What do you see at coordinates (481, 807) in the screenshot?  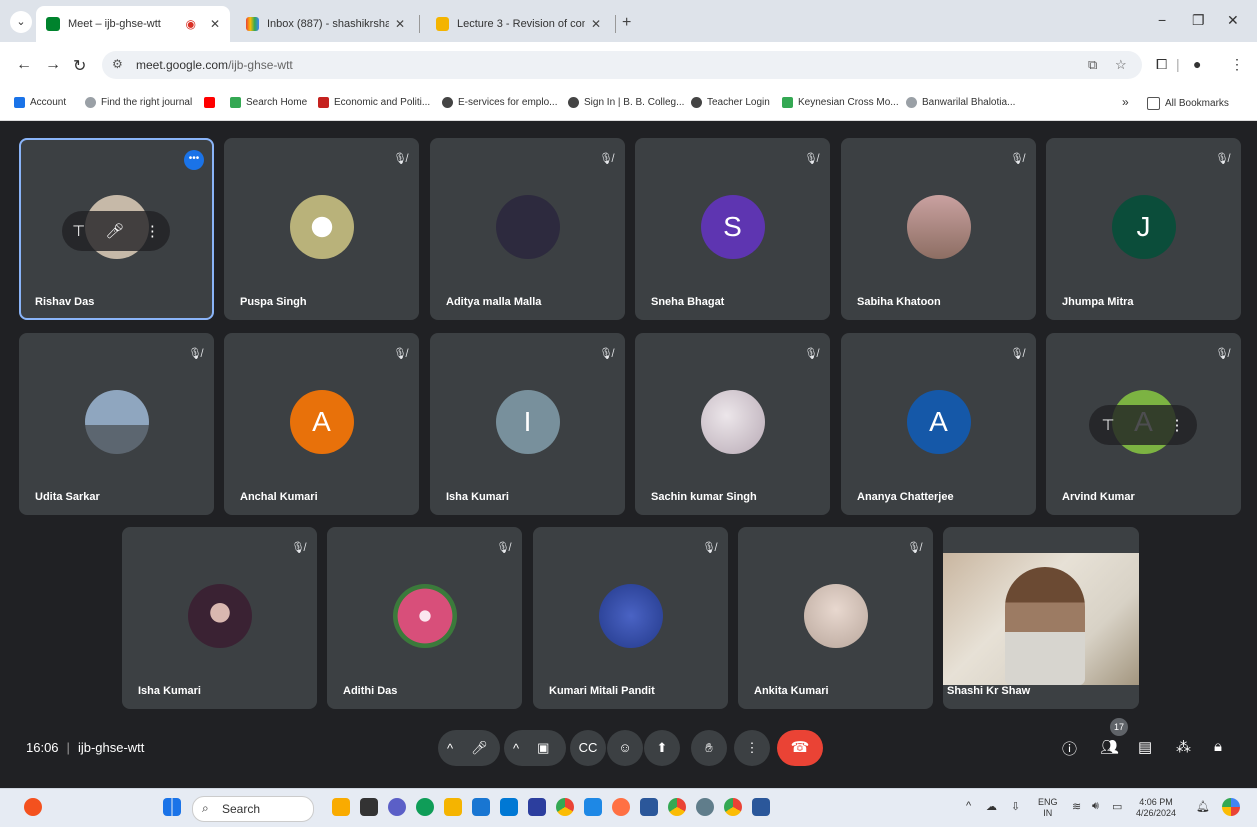 I see `store-icon` at bounding box center [481, 807].